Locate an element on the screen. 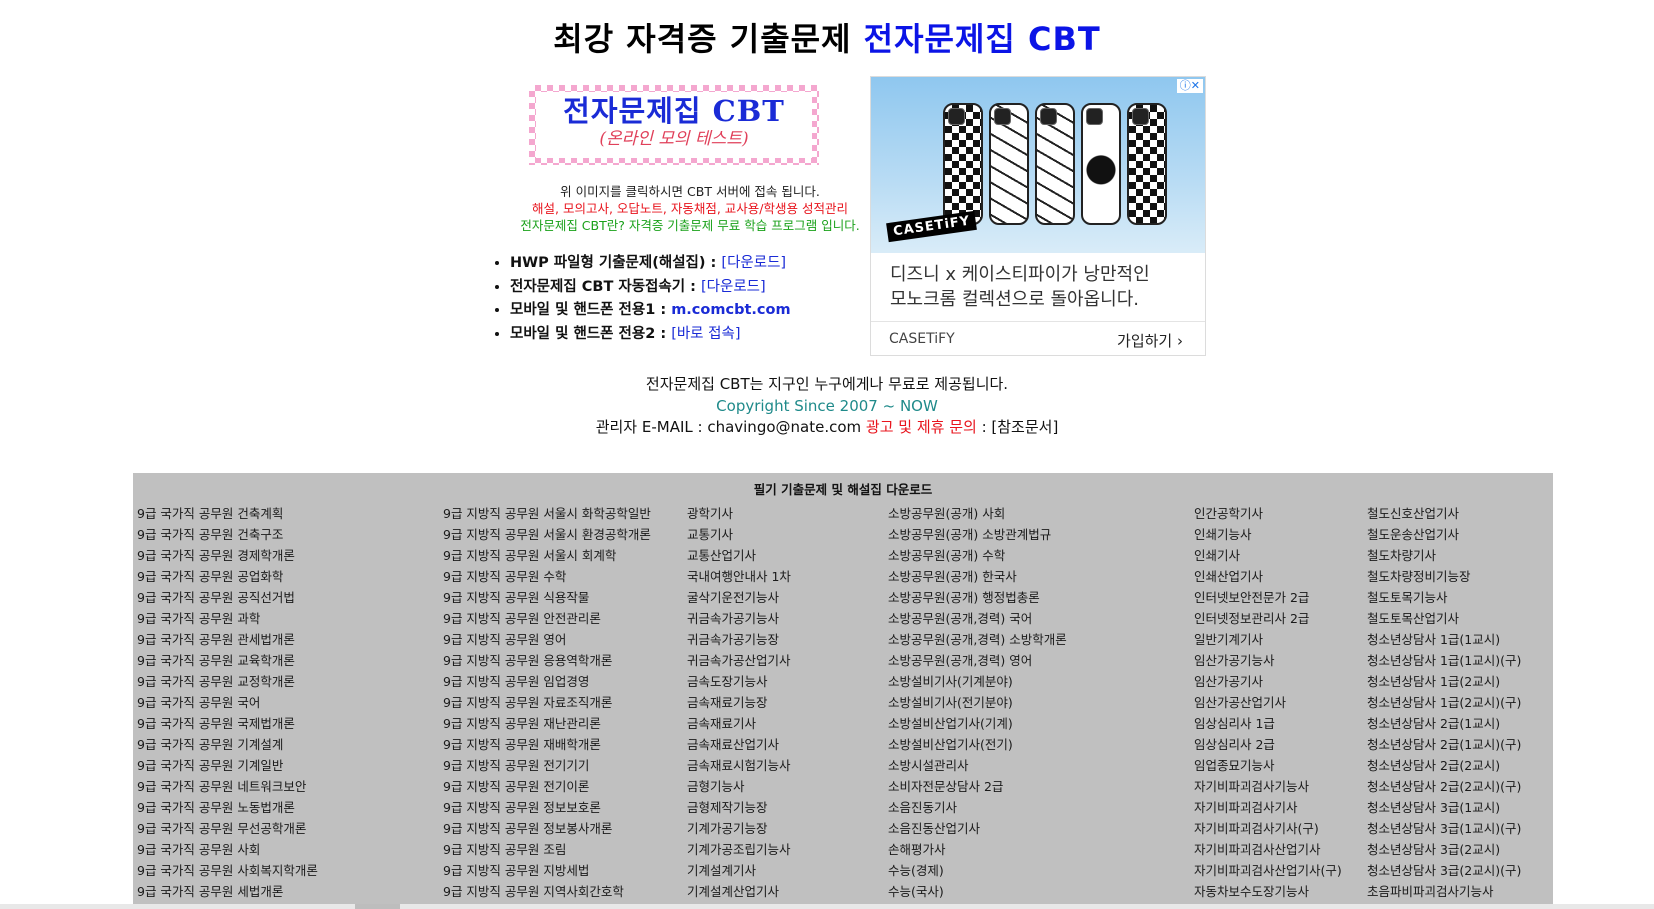 This screenshot has height=909, width=1654. hwp-download-link: [다운로드] is located at coordinates (753, 263).